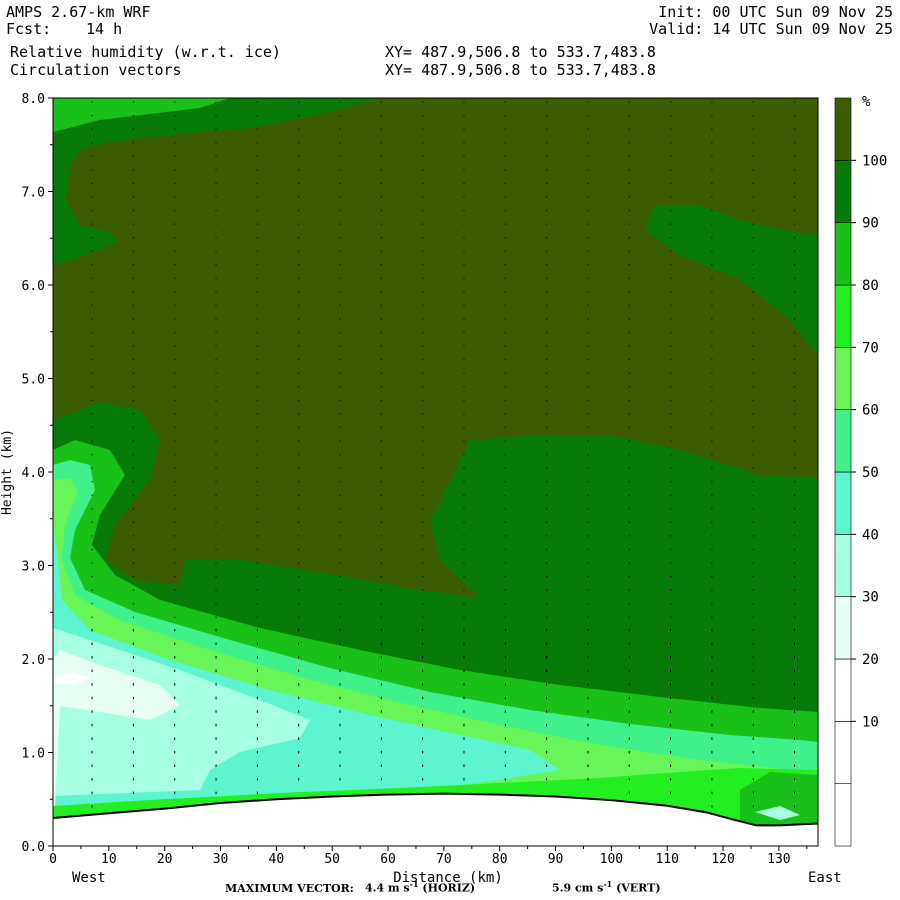 Image resolution: width=900 pixels, height=900 pixels. What do you see at coordinates (444, 859) in the screenshot?
I see `x-tick-label: 70` at bounding box center [444, 859].